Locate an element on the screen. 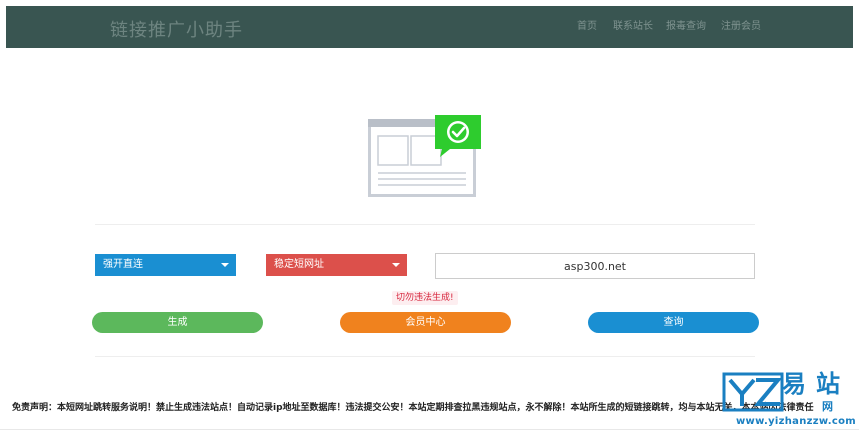  yz-logo-icon is located at coordinates (753, 392).